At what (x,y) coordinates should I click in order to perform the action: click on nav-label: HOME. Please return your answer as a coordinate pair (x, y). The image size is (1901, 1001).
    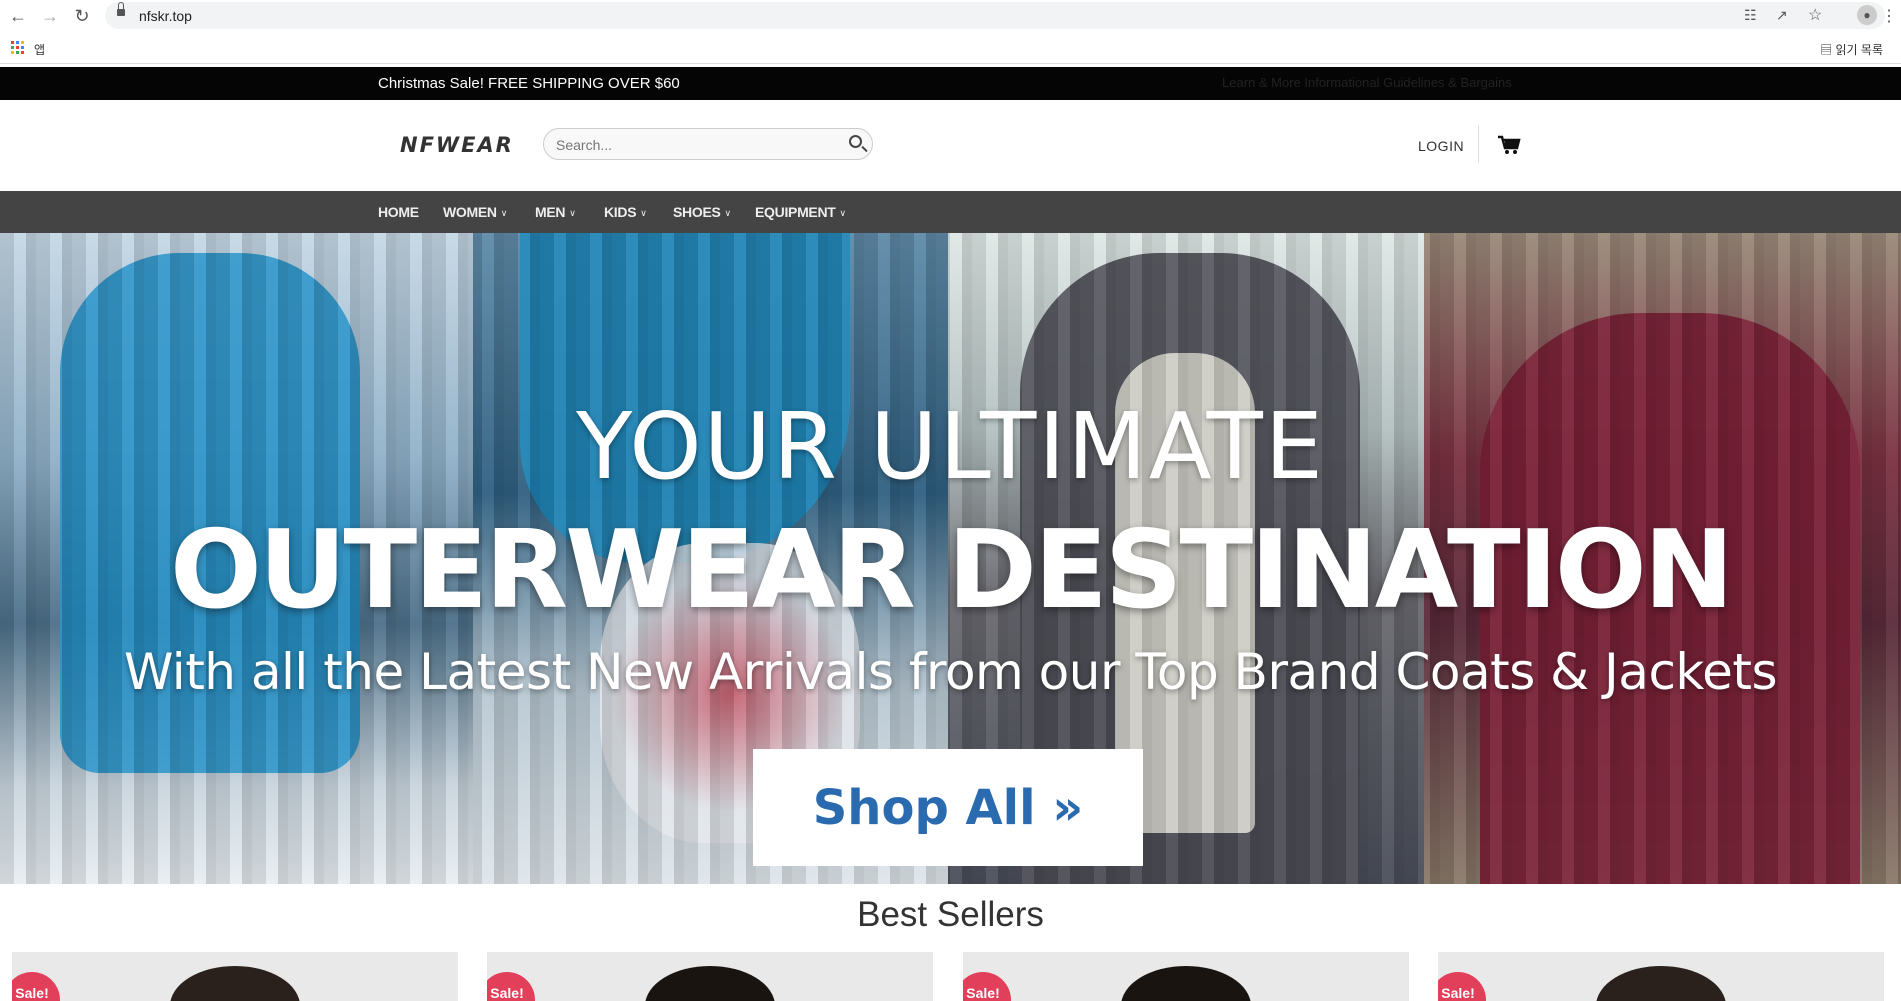
    Looking at the image, I should click on (398, 212).